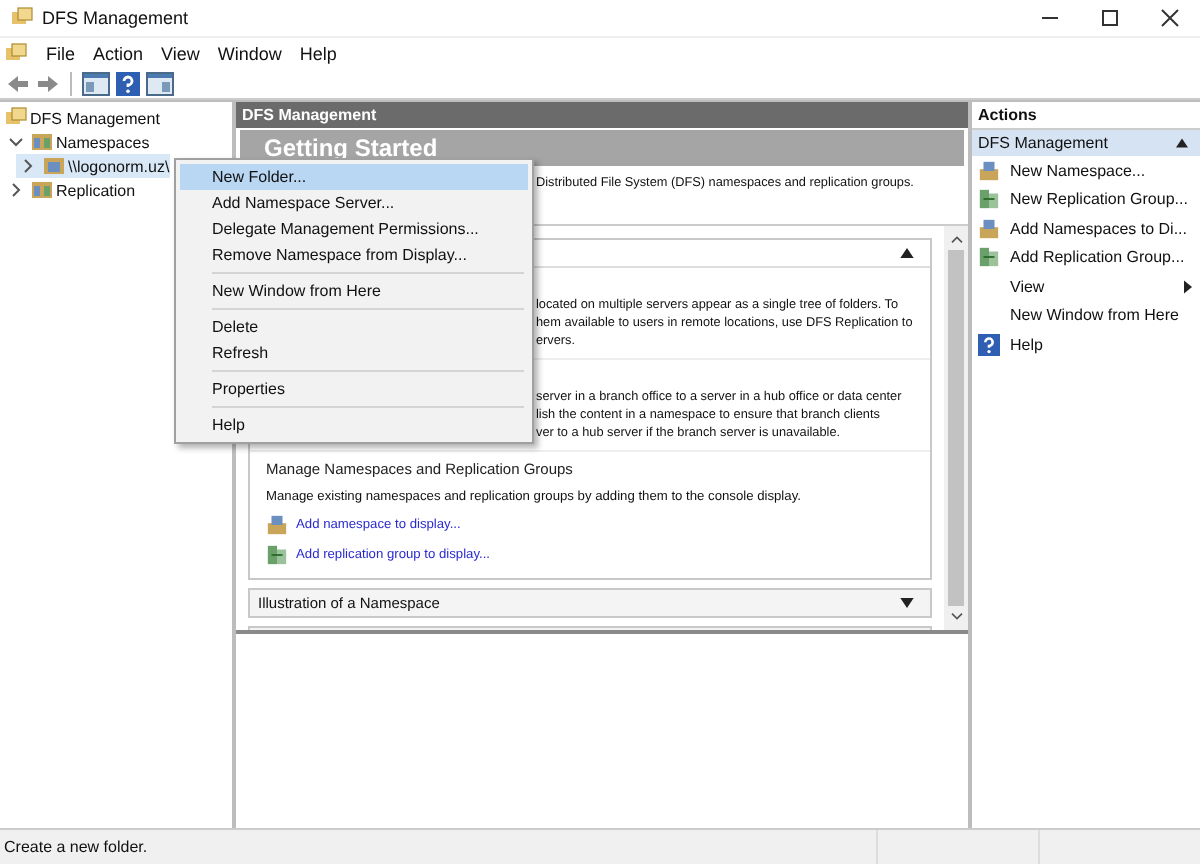 This screenshot has width=1200, height=864. Describe the element at coordinates (956, 617) in the screenshot. I see `scroll-down-icon` at that location.